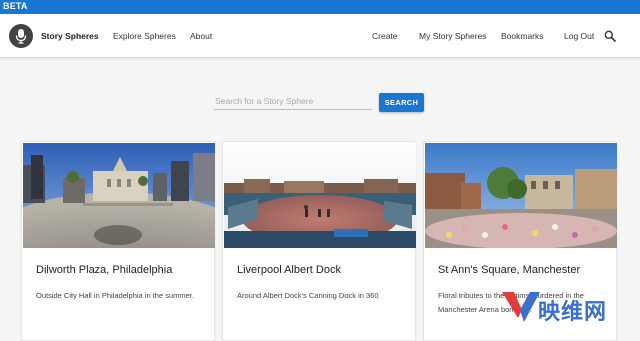 This screenshot has height=341, width=640. What do you see at coordinates (579, 36) in the screenshot?
I see `nav-log-out: Log Out` at bounding box center [579, 36].